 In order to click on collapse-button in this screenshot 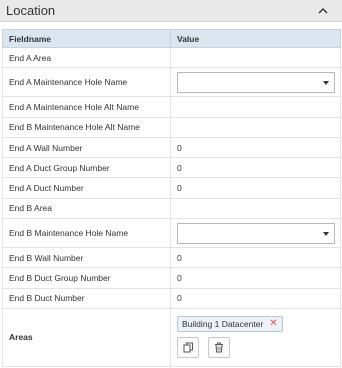, I will do `click(323, 11)`.